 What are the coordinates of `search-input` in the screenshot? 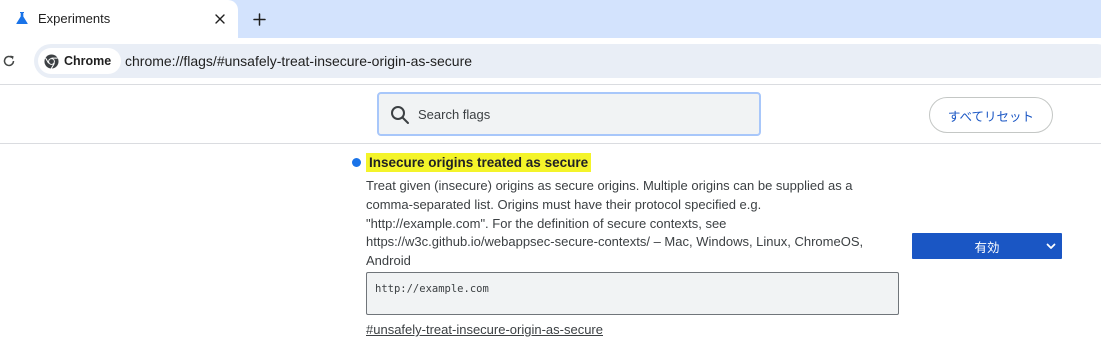 It's located at (581, 114).